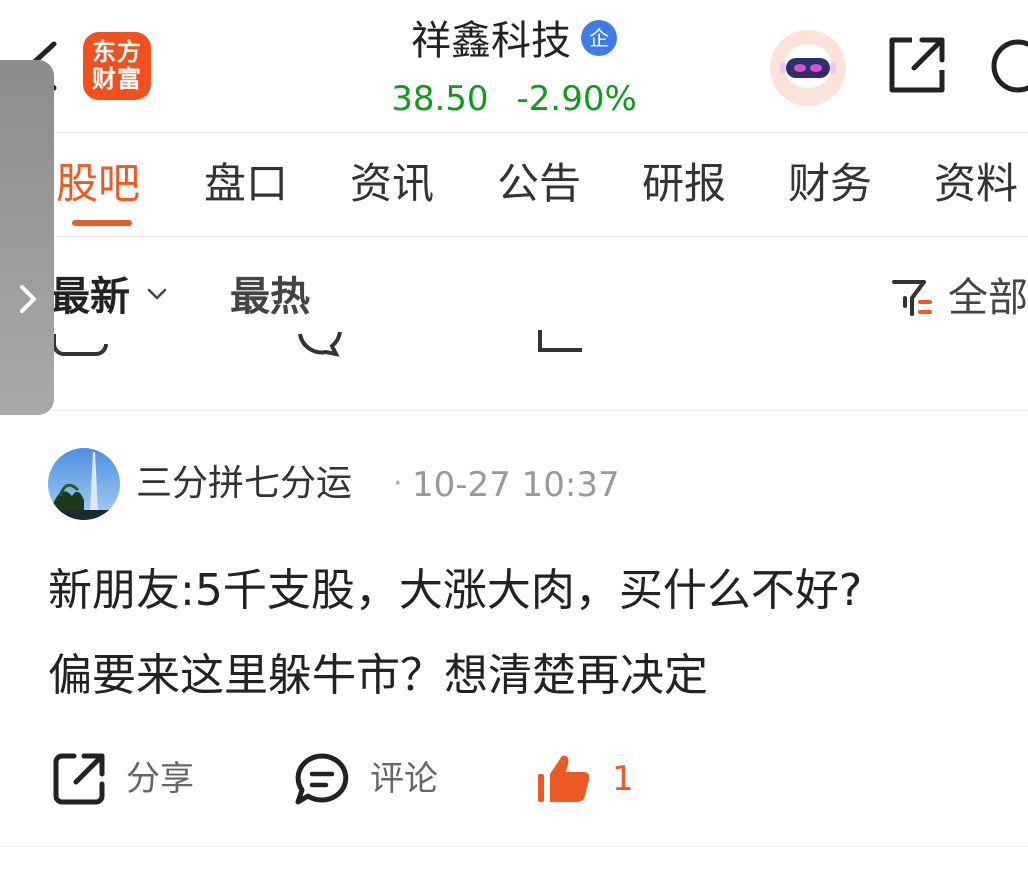  Describe the element at coordinates (539, 184) in the screenshot. I see `tab-announcements: 公告` at that location.